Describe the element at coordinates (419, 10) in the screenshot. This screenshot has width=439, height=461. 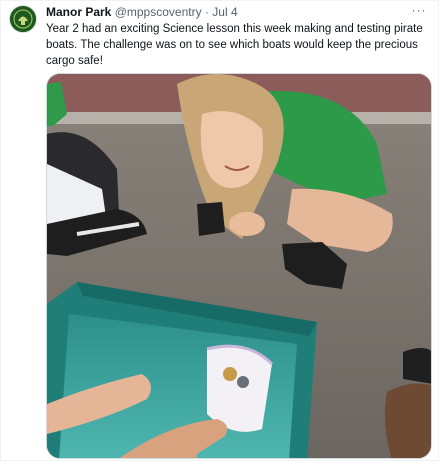
I see `more-options-icon: ···` at that location.